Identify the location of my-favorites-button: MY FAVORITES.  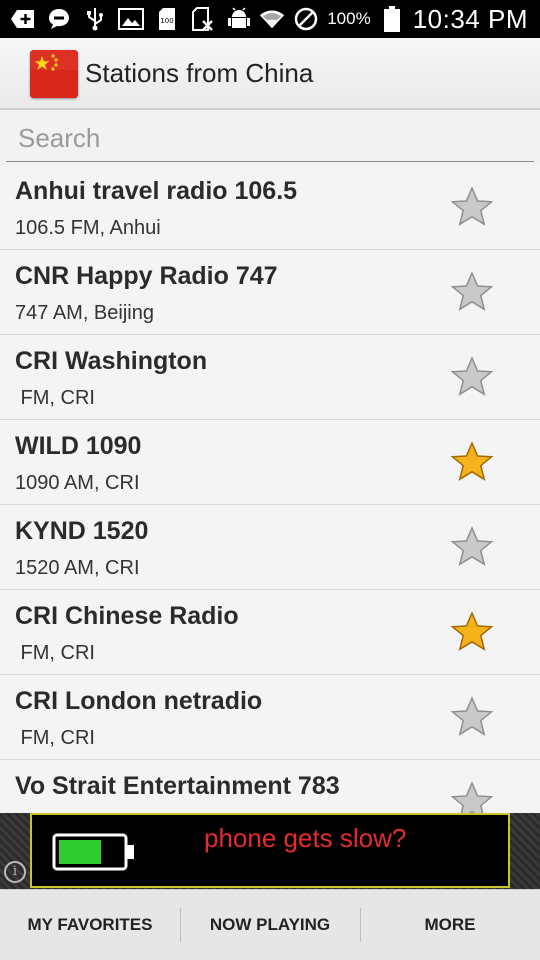
(90, 925).